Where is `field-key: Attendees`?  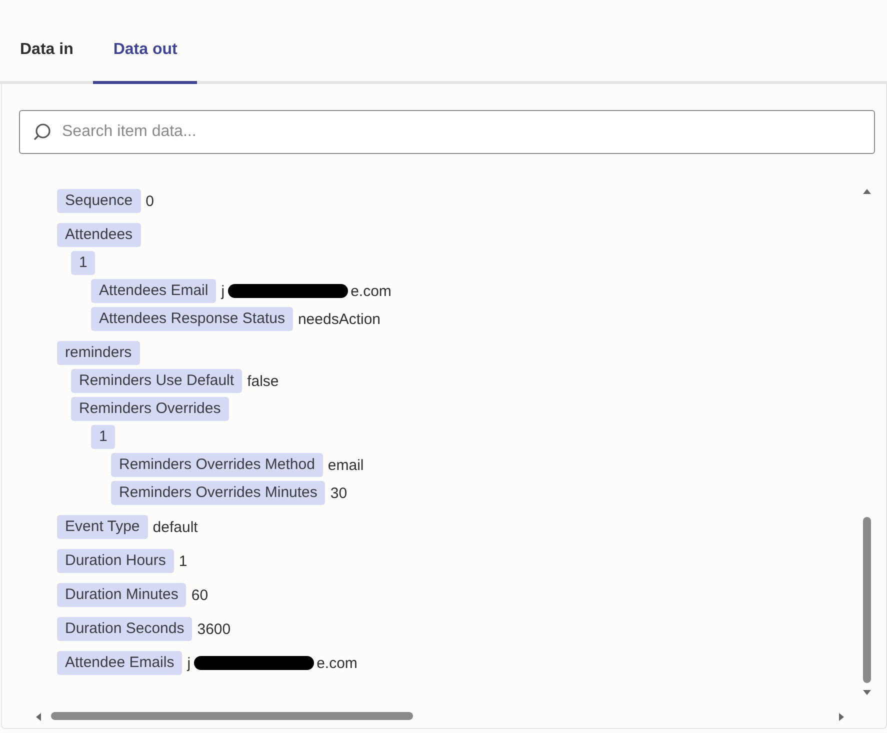
field-key: Attendees is located at coordinates (99, 235).